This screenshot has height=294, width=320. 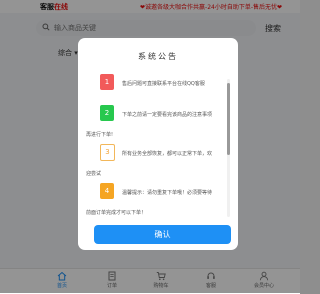 What do you see at coordinates (116, 213) in the screenshot?
I see `notice-text-continued: 前面订单完成才可以下单！` at bounding box center [116, 213].